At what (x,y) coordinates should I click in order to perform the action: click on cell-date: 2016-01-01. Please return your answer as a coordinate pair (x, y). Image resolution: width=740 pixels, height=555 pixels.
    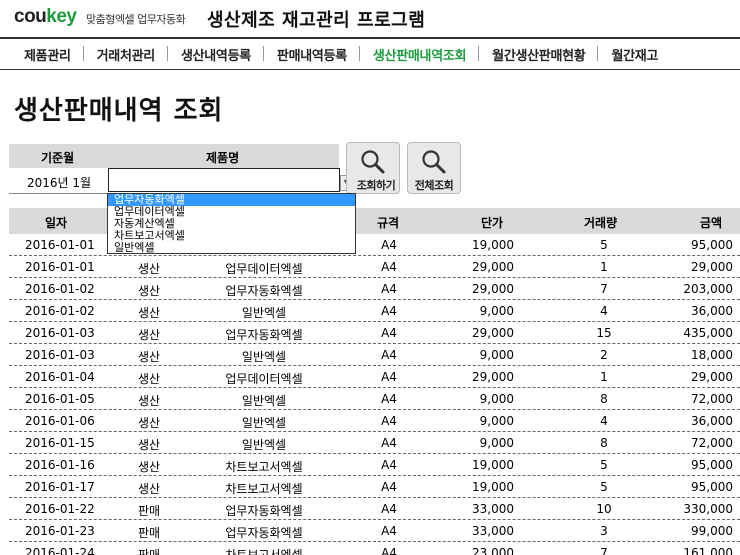
    Looking at the image, I should click on (60, 267).